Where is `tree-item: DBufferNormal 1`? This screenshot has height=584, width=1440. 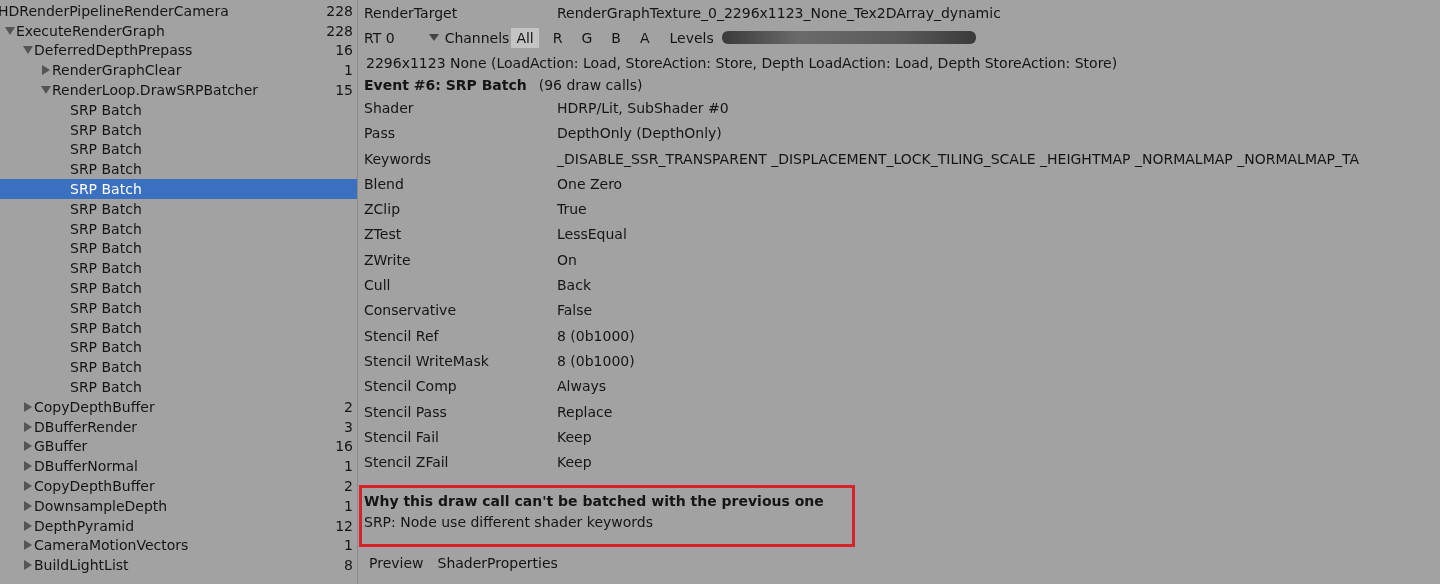 tree-item: DBufferNormal 1 is located at coordinates (178, 466).